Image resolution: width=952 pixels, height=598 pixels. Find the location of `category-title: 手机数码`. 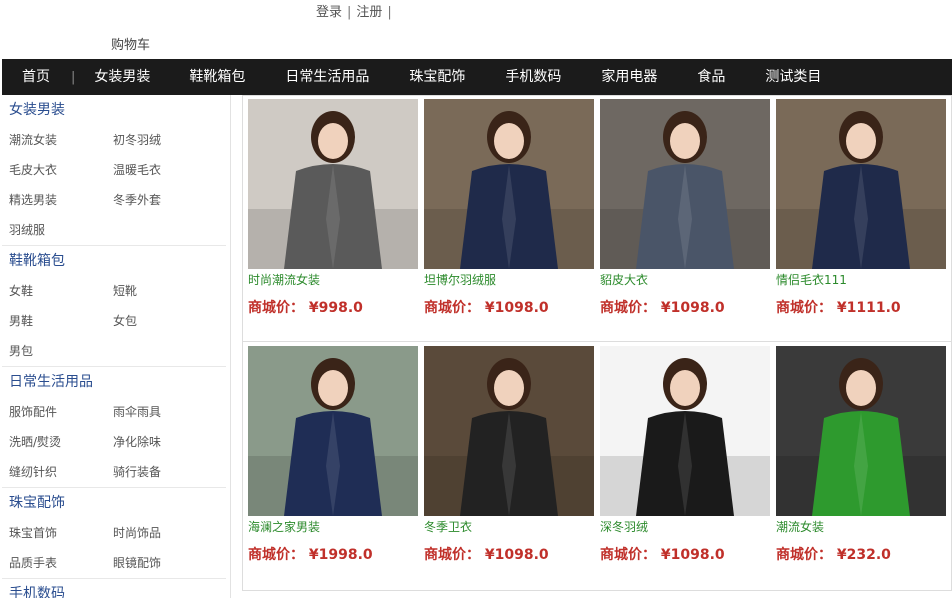

category-title: 手机数码 is located at coordinates (114, 588).